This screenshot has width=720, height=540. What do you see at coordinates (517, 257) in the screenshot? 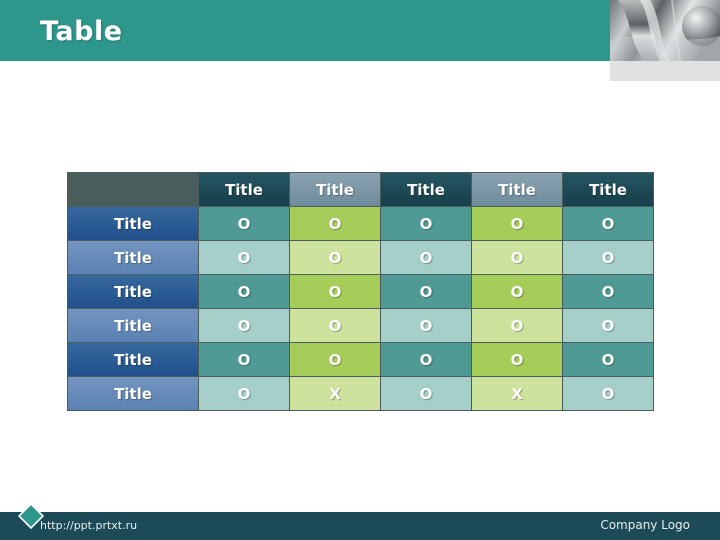
I see `cell-r2c4: O` at bounding box center [517, 257].